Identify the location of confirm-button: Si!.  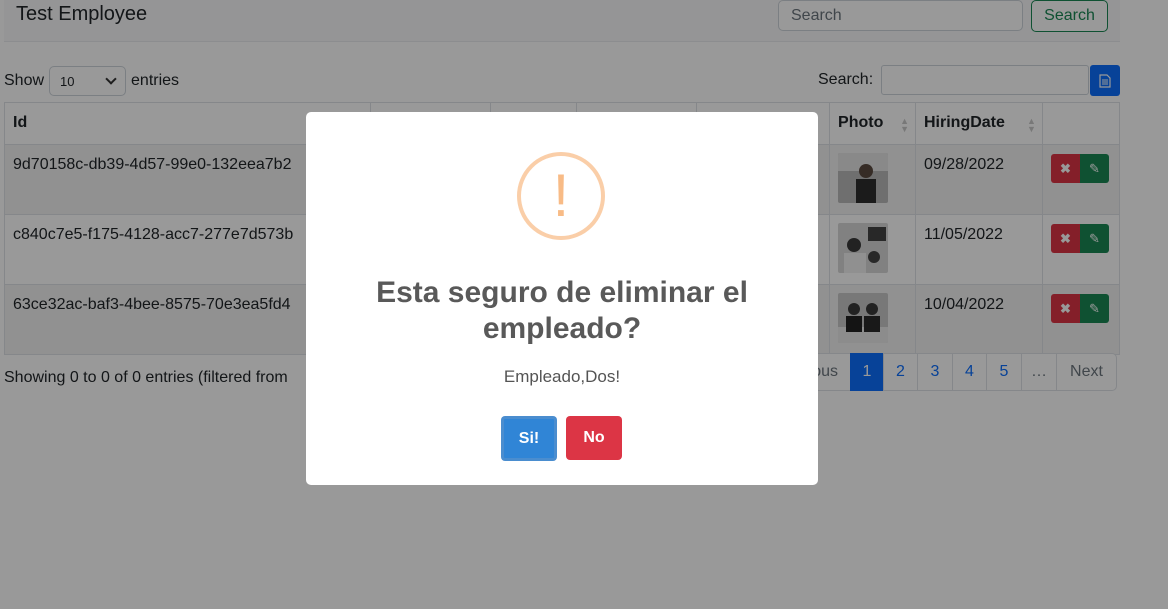
(529, 438).